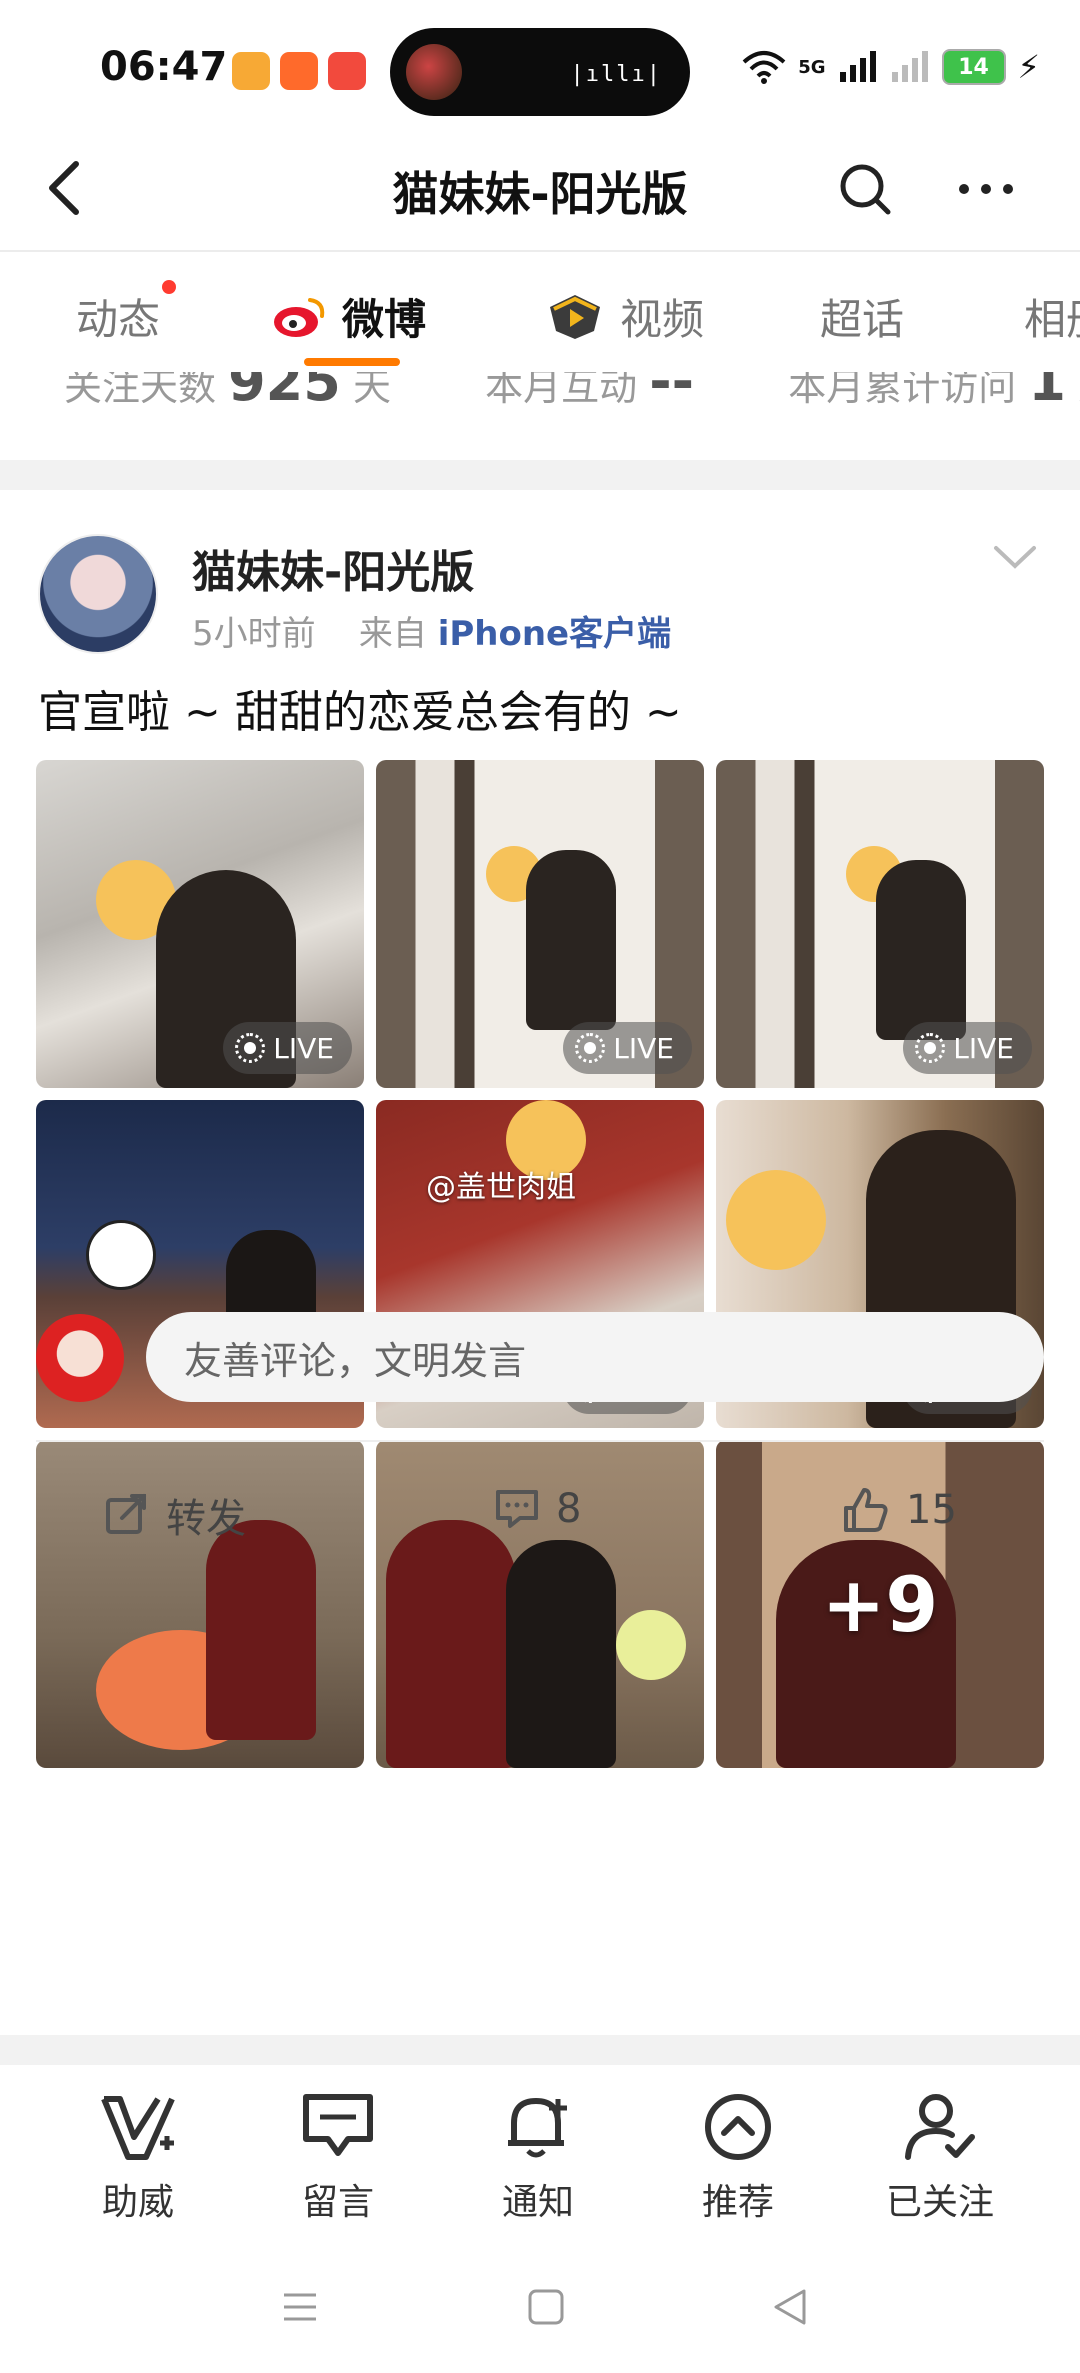  Describe the element at coordinates (537, 2202) in the screenshot. I see `bottom-label: 通知` at that location.